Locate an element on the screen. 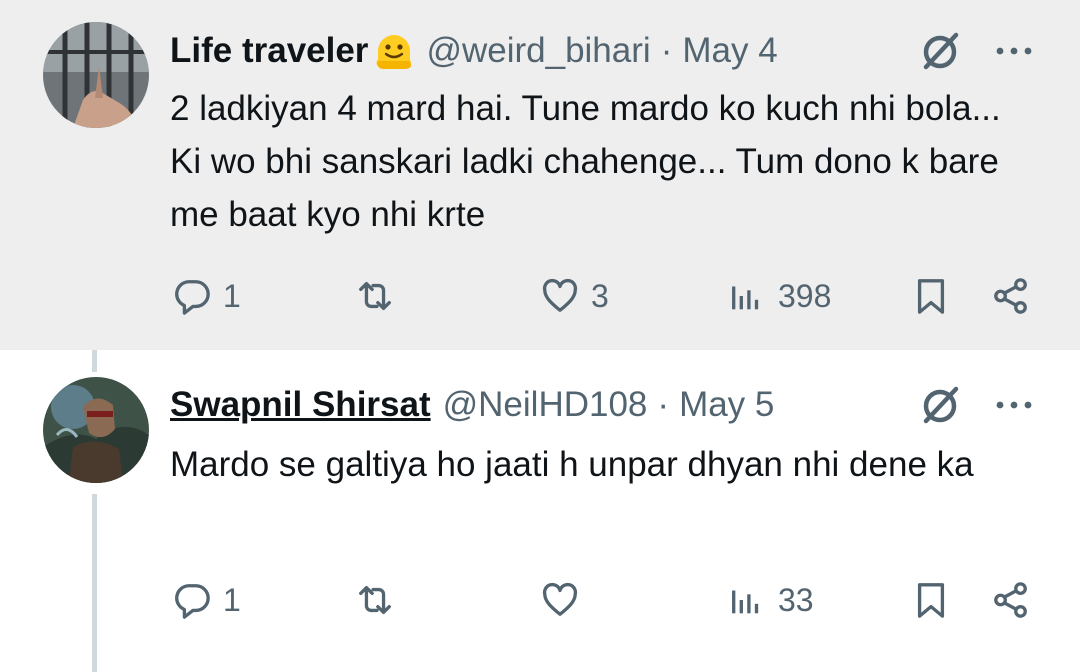 This screenshot has height=672, width=1080. view-count: 398 is located at coordinates (805, 295).